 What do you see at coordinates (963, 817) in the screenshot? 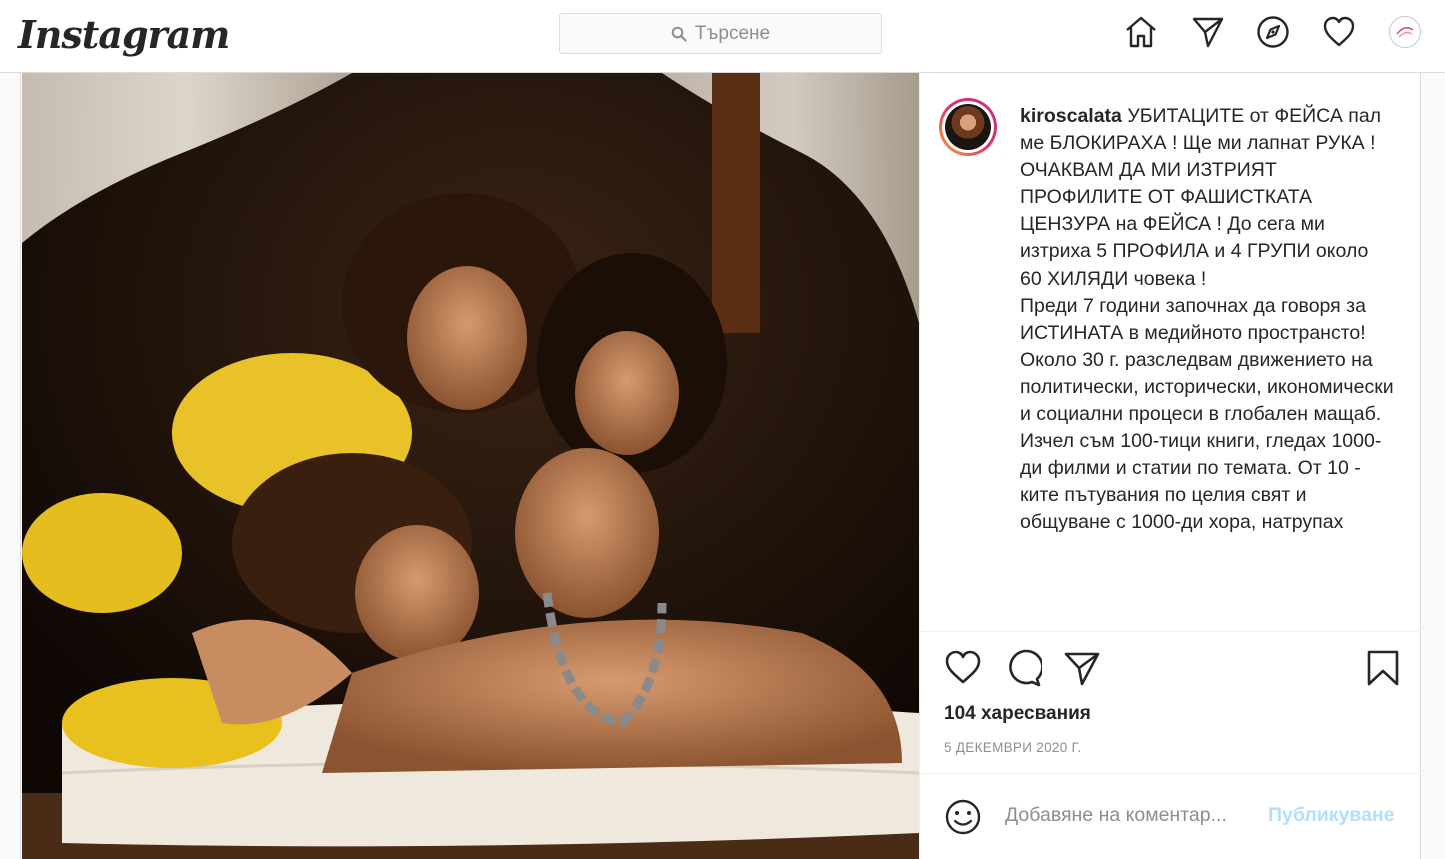
I see `emoji-icon` at bounding box center [963, 817].